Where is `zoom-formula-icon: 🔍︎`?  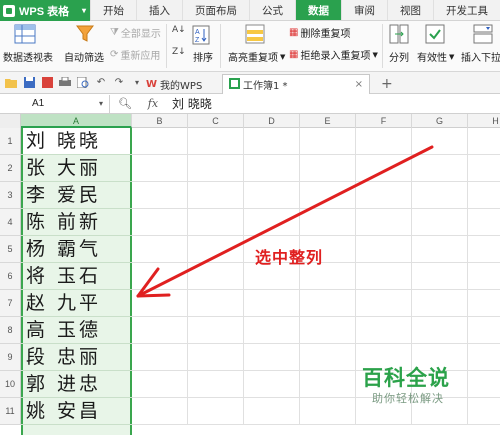
zoom-formula-icon: 🔍︎ is located at coordinates (125, 103).